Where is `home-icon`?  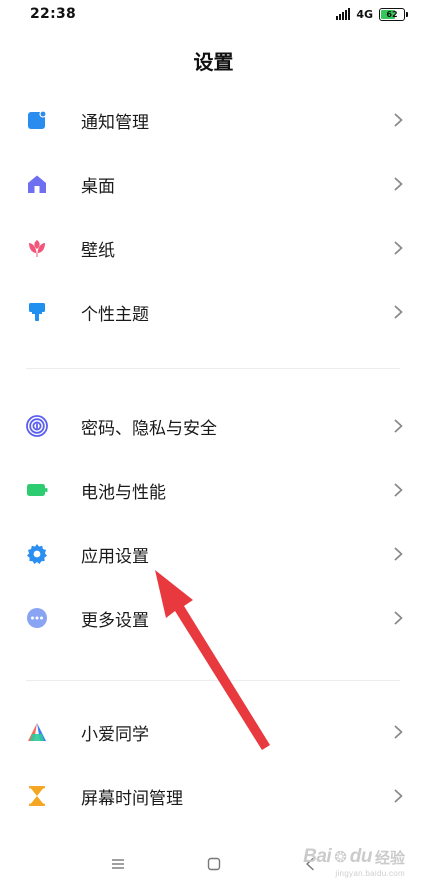 home-icon is located at coordinates (37, 184).